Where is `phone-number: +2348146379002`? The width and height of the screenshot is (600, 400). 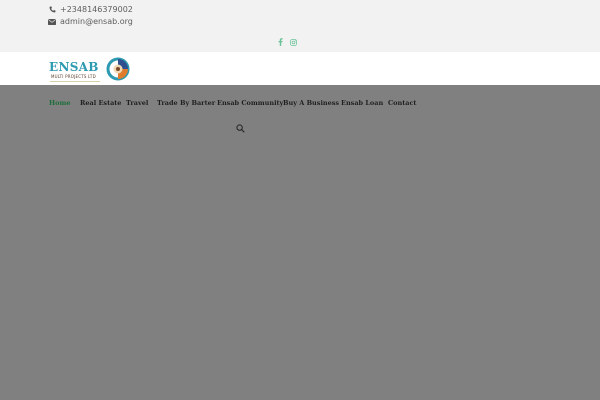 phone-number: +2348146379002 is located at coordinates (96, 9).